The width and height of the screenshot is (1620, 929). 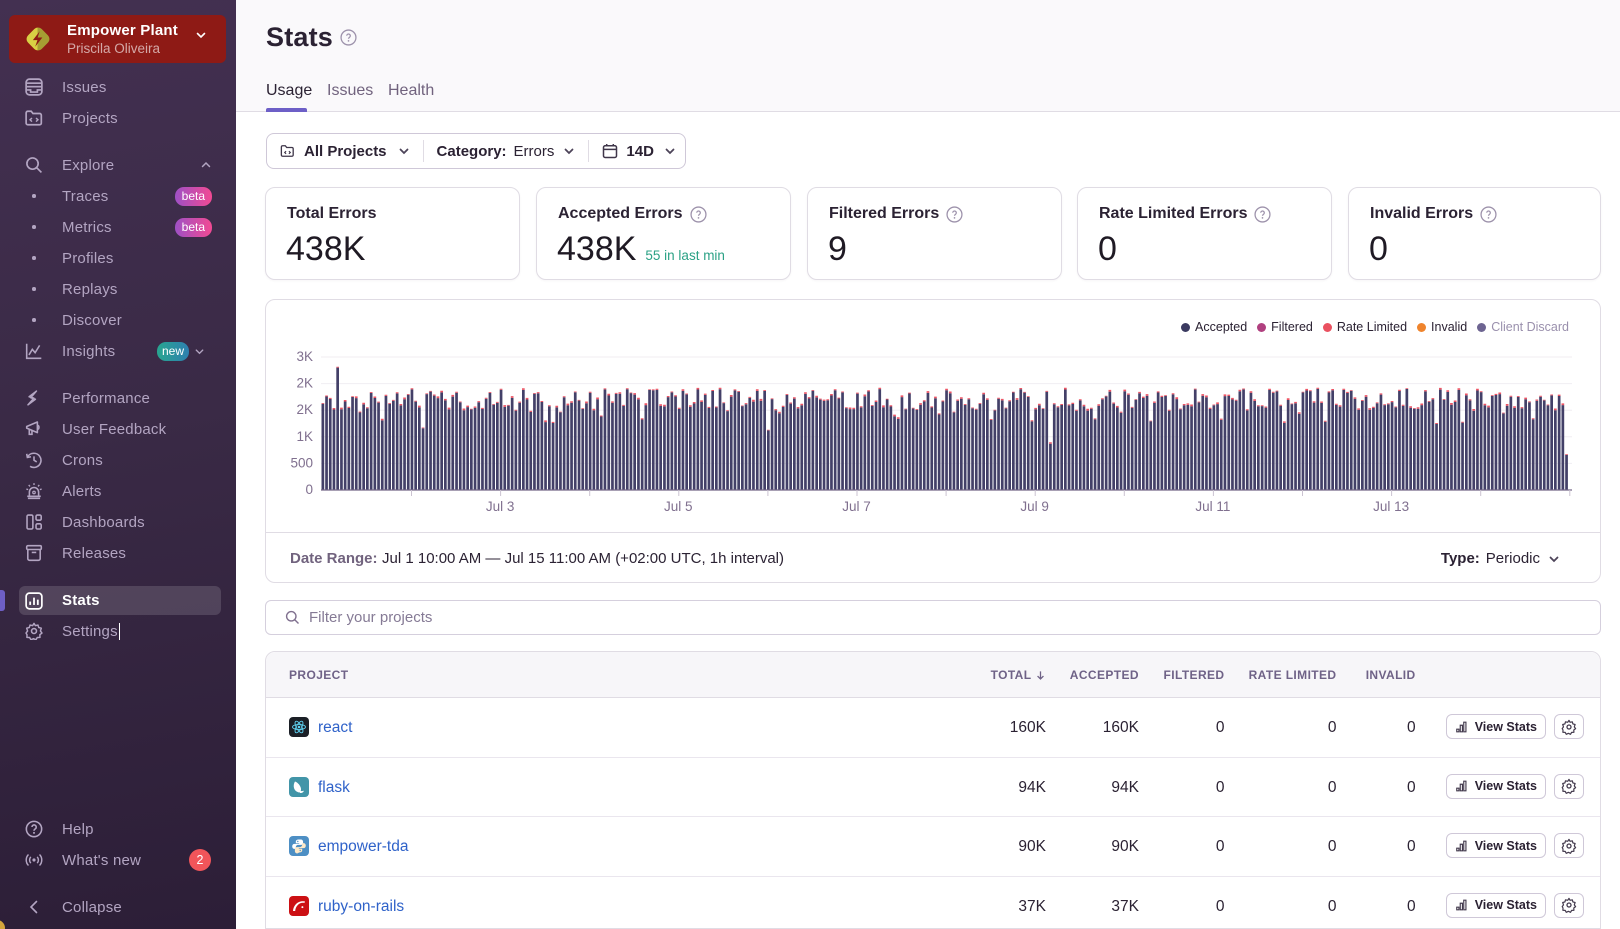 I want to click on svg-text: Jul 9, so click(x=1034, y=506).